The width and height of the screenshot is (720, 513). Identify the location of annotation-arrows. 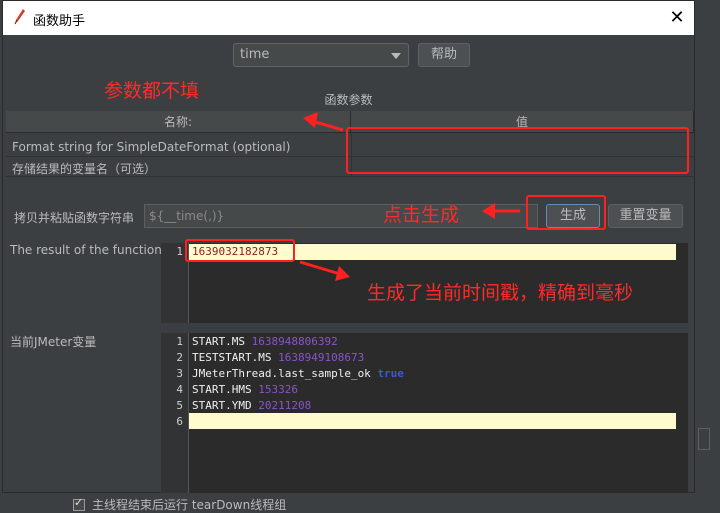
(409, 196).